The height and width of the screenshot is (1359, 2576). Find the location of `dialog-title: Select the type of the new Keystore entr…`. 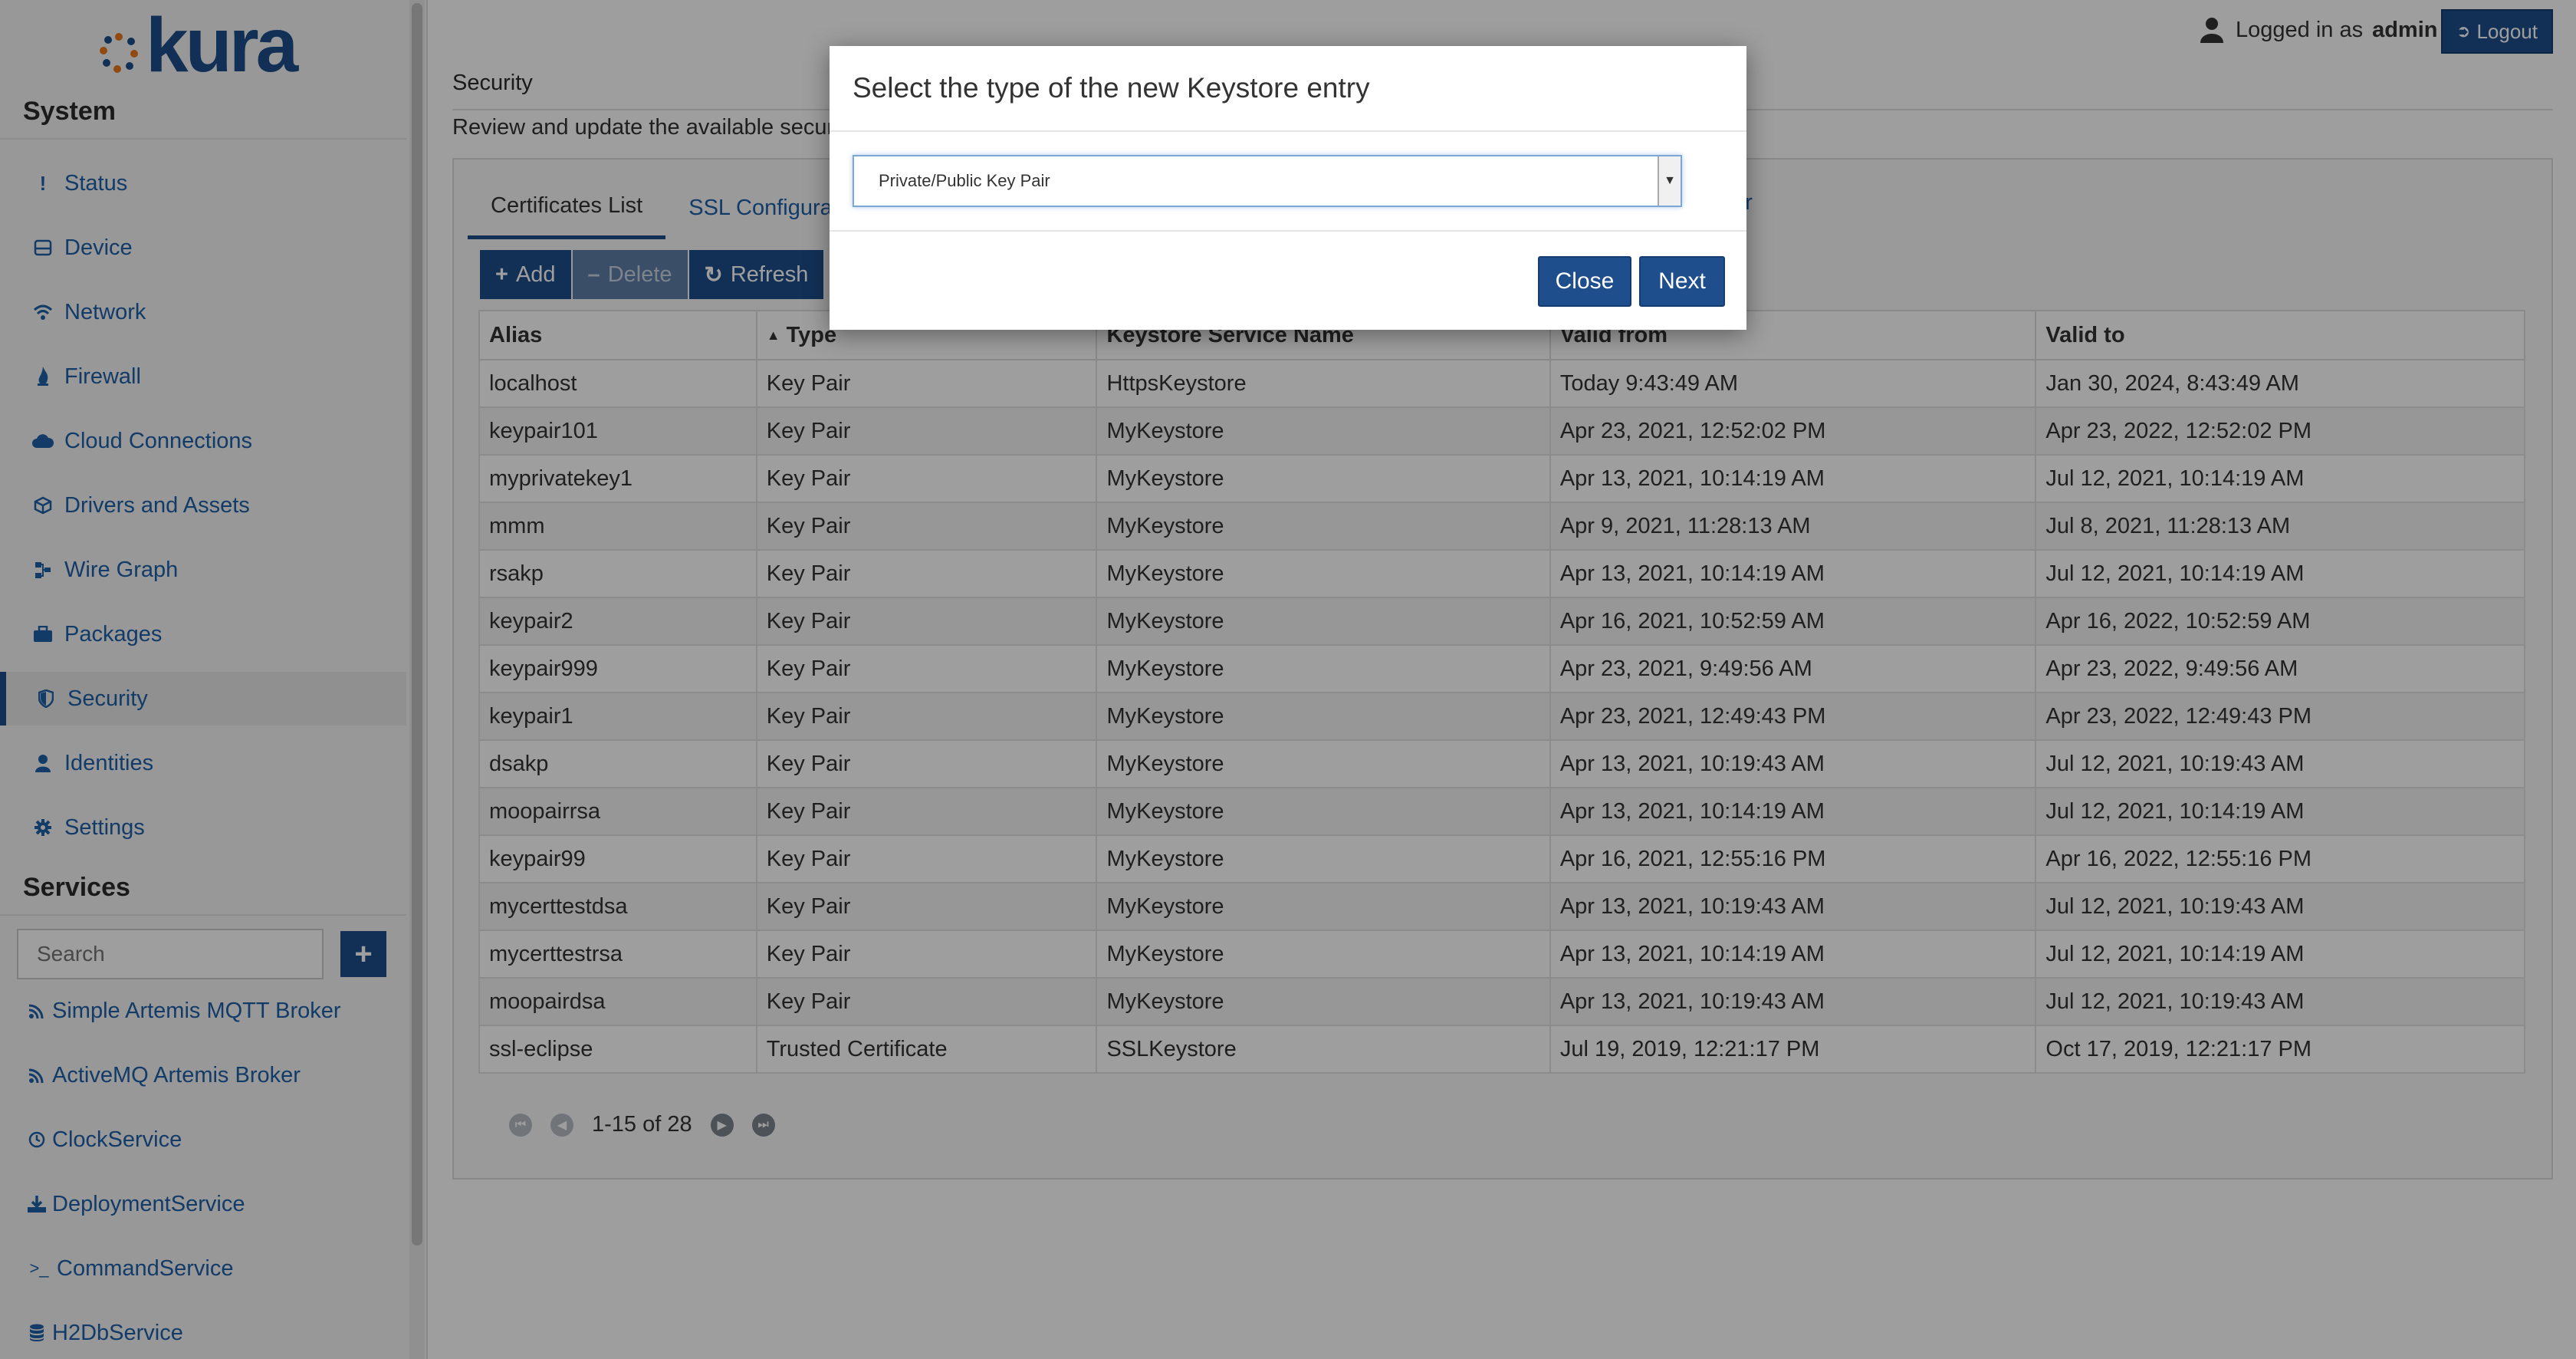

dialog-title: Select the type of the new Keystore entr… is located at coordinates (1112, 88).